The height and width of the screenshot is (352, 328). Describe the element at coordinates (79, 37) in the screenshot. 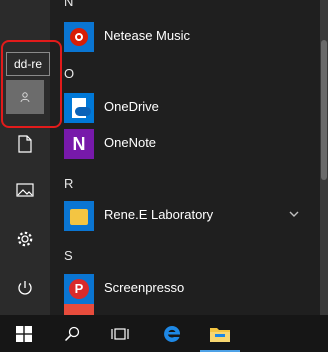

I see `netease-music-icon` at that location.